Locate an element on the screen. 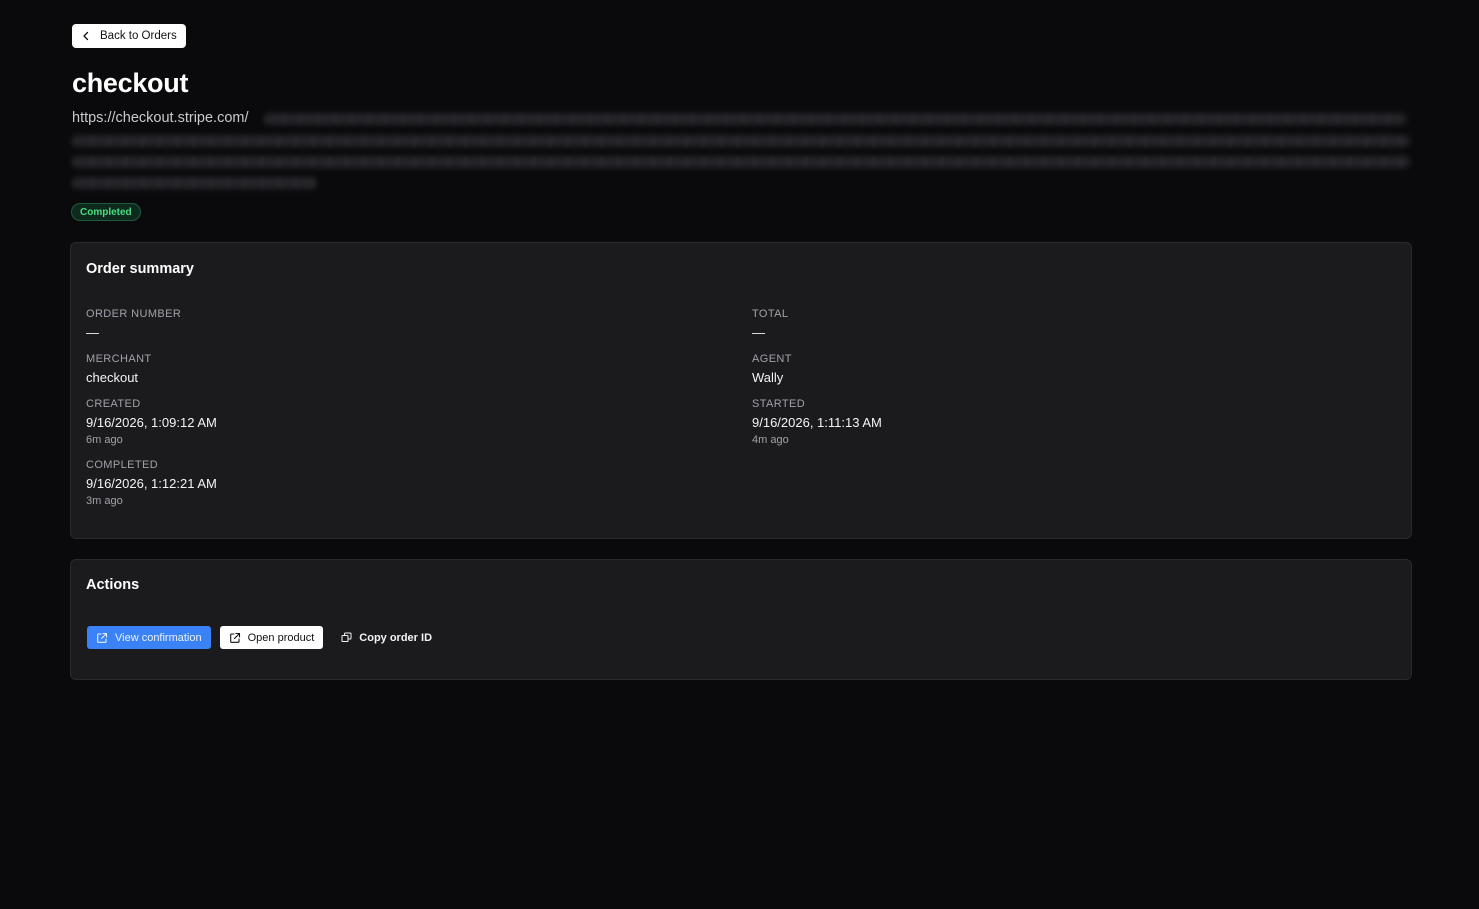  back-to-orders-button: Back to Orders is located at coordinates (129, 36).